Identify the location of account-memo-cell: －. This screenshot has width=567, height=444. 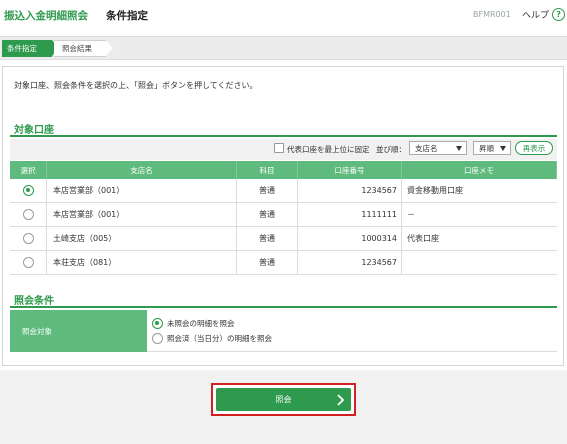
(411, 214).